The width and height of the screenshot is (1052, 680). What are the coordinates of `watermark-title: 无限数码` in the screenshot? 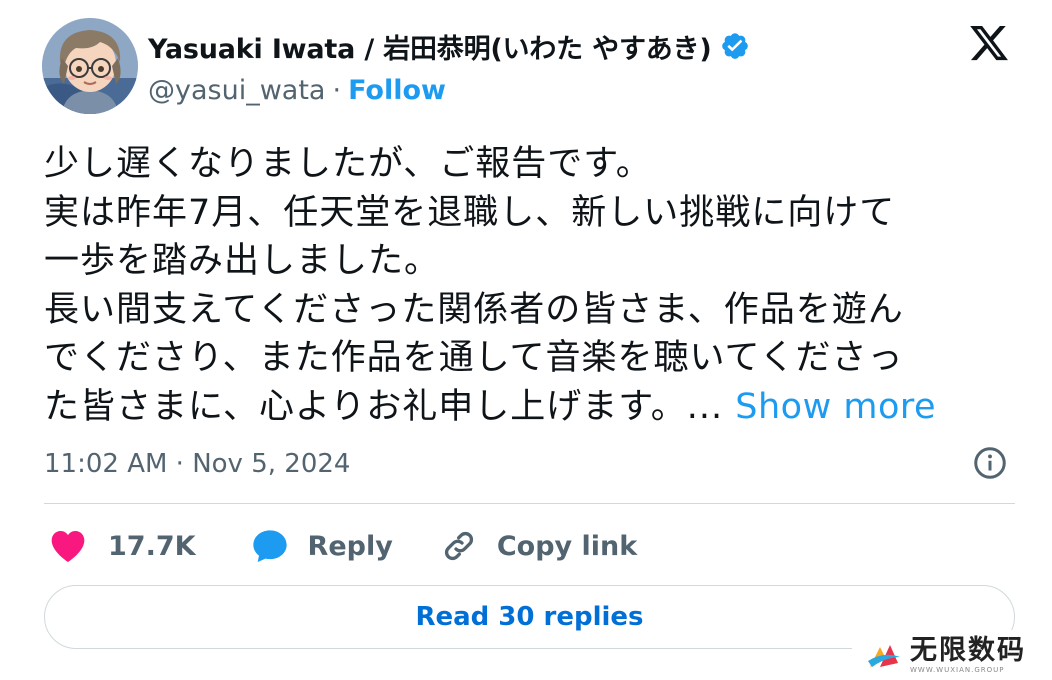 It's located at (968, 650).